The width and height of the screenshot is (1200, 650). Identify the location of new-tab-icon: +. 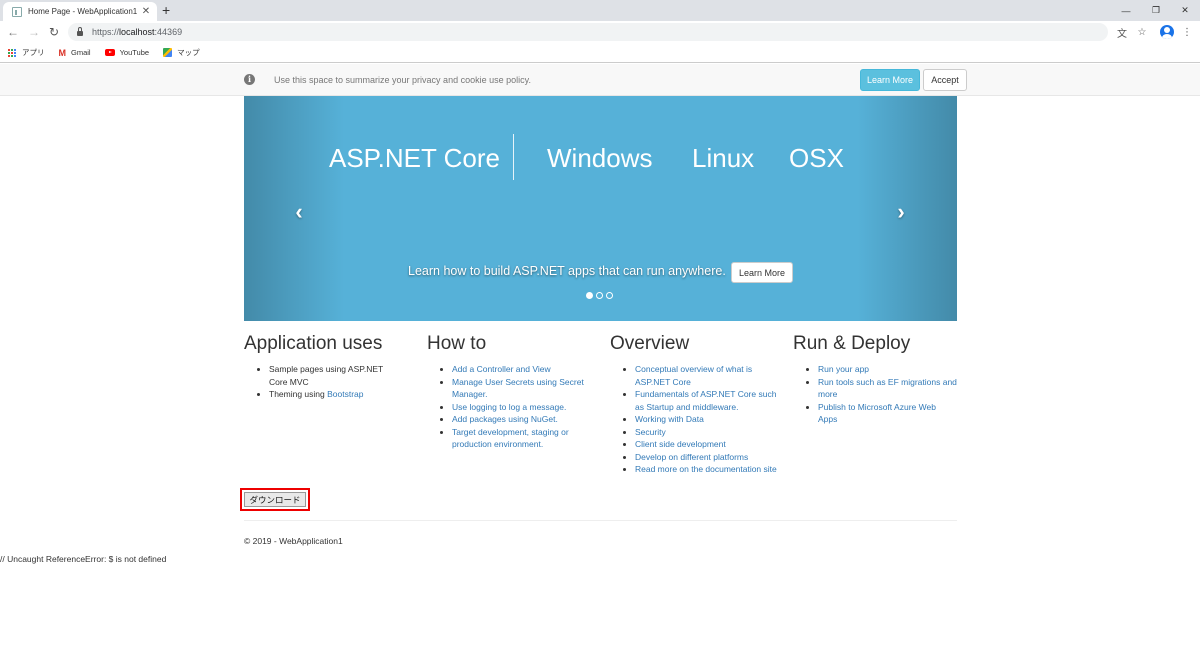
(166, 10).